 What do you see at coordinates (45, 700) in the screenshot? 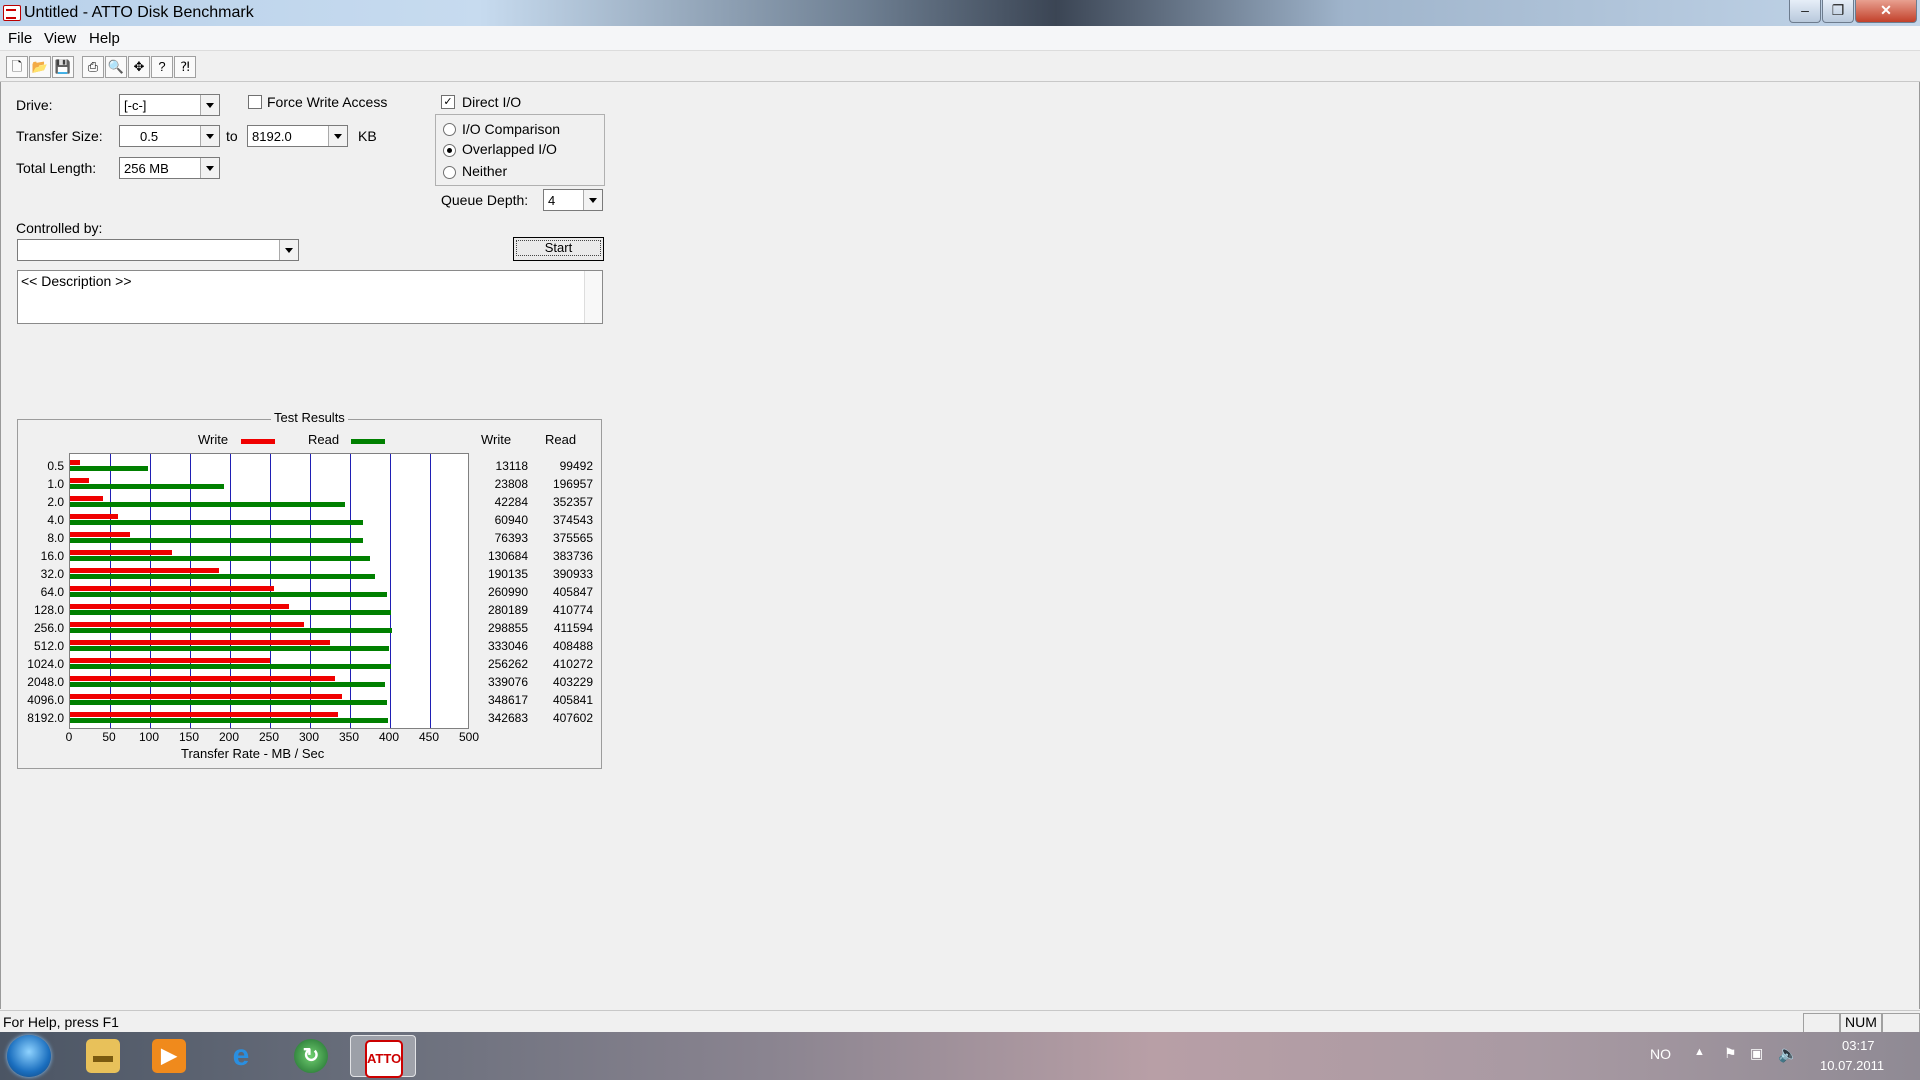
I see `y-tick-label: 4096.0` at bounding box center [45, 700].